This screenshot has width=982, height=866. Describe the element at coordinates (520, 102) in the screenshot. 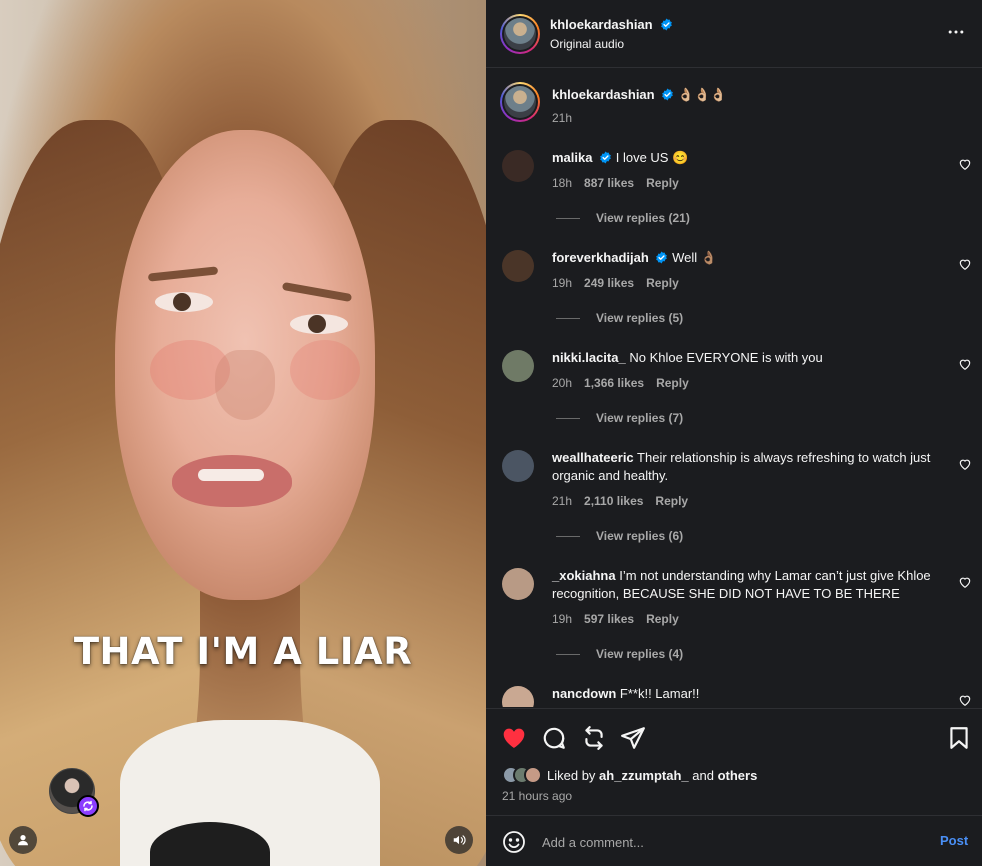

I see `caption-author-avatar` at that location.